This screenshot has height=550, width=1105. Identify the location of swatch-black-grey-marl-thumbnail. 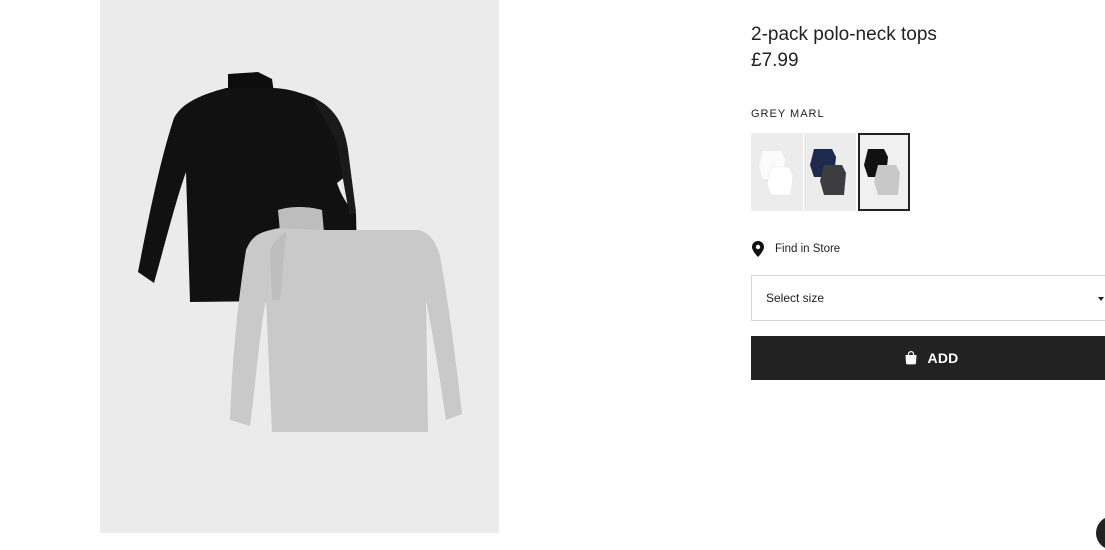
(884, 172).